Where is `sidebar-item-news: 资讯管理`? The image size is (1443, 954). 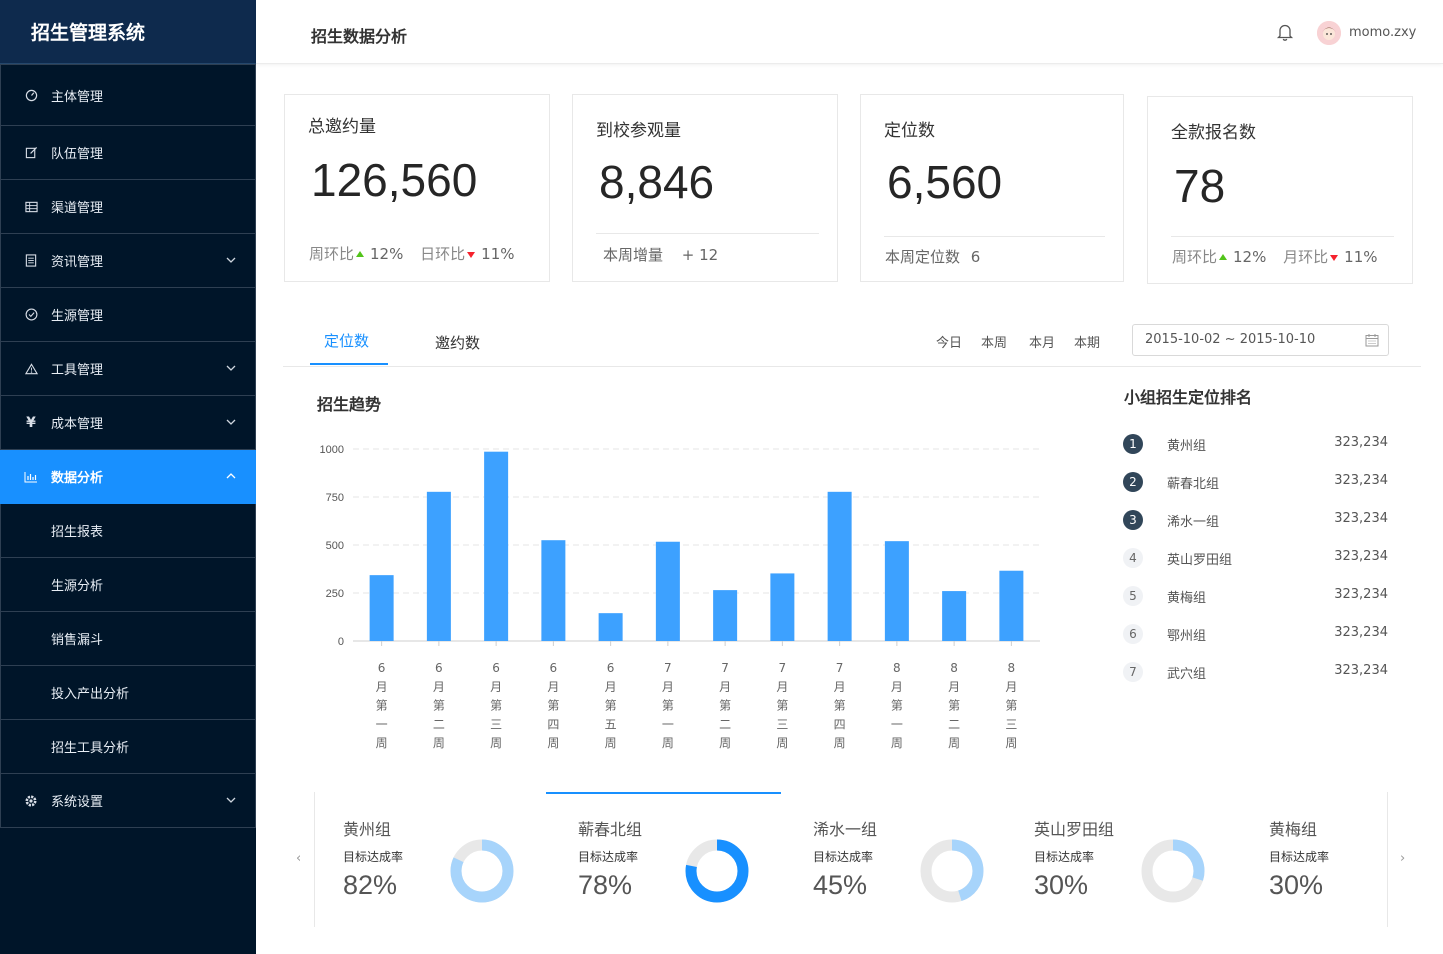
sidebar-item-news: 资讯管理 is located at coordinates (128, 261).